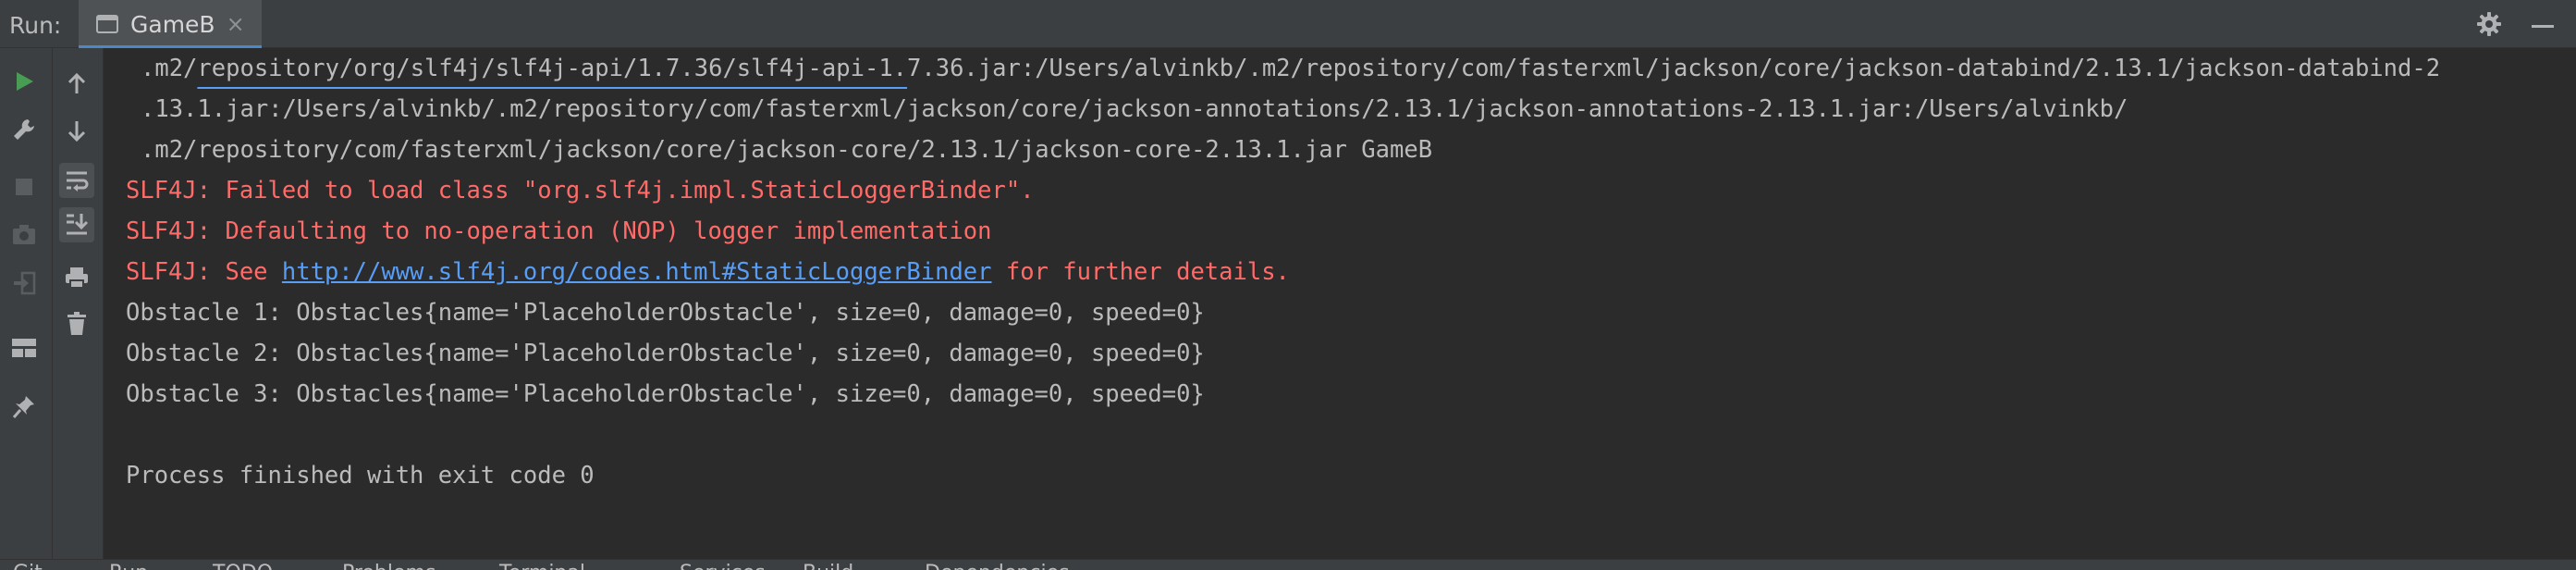  I want to click on tab-label: GameB, so click(172, 24).